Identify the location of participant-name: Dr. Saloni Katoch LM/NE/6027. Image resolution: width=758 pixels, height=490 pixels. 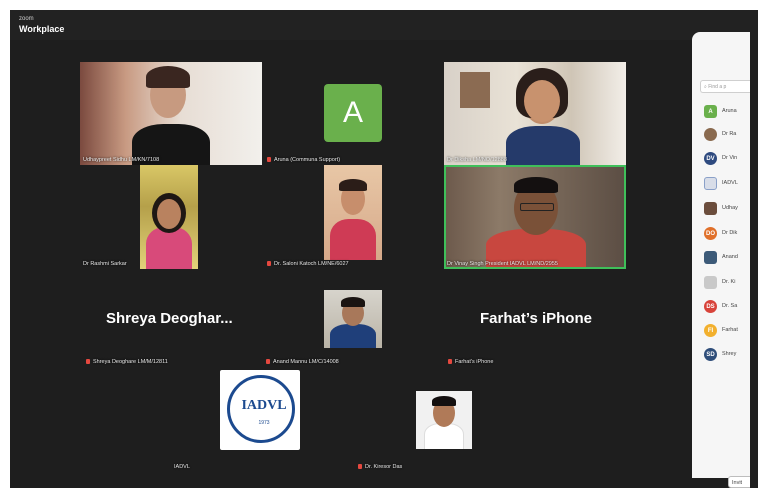
(308, 264).